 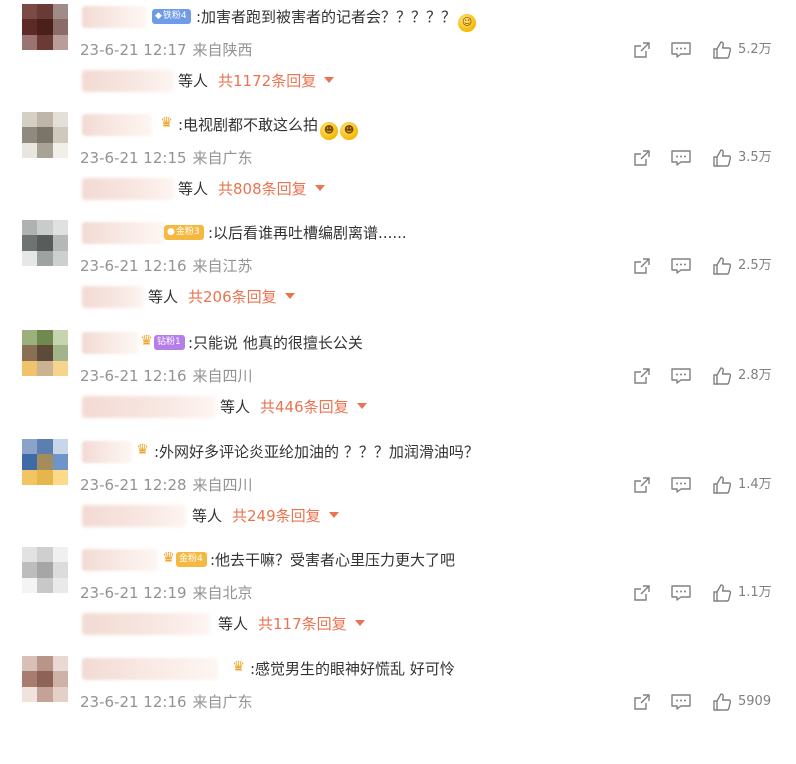 I want to click on reply-summary-text: 等人 共249条回复, so click(x=265, y=516).